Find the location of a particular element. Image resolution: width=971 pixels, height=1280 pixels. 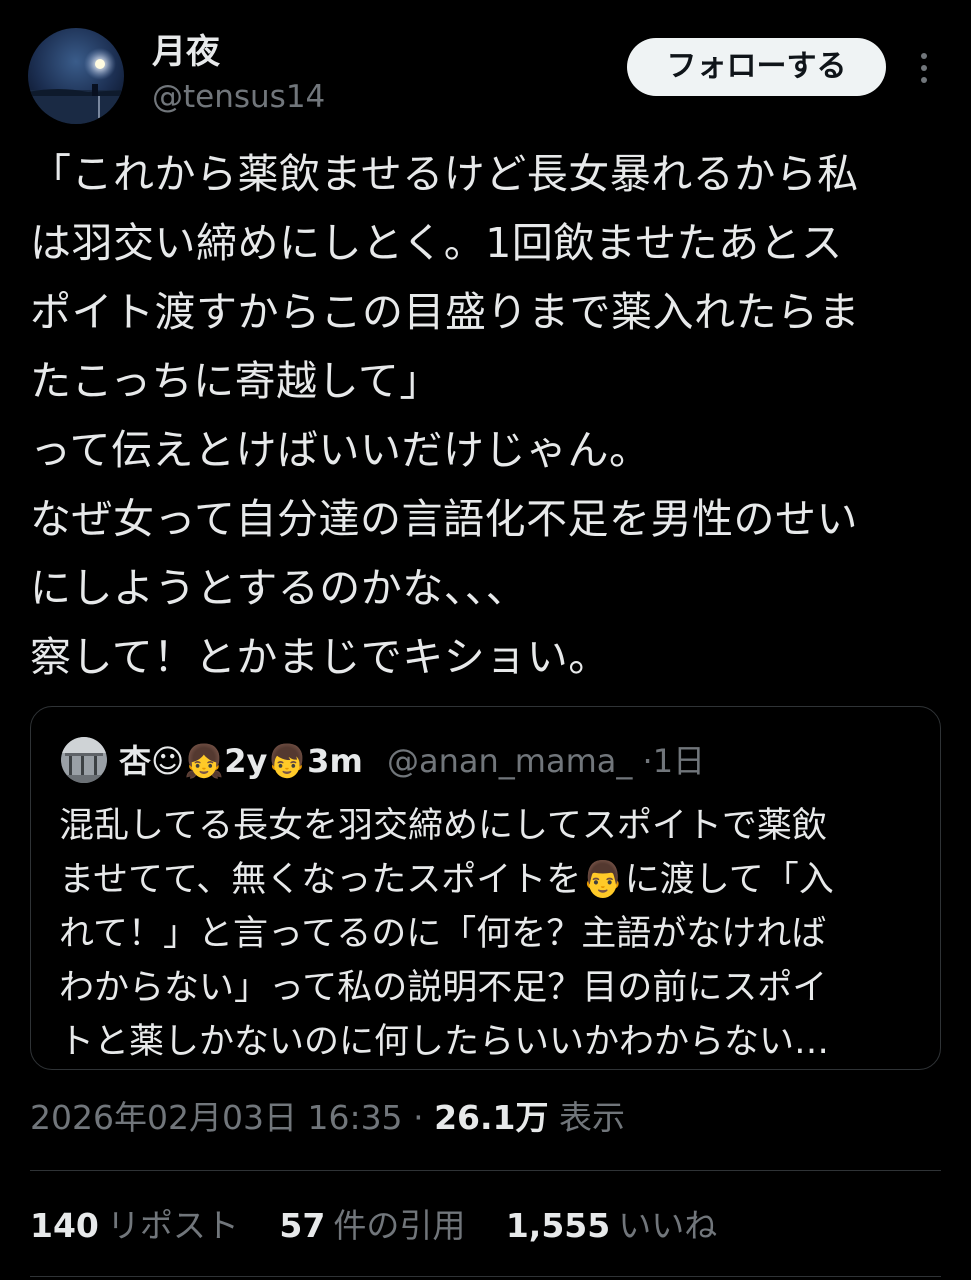

tweet-line: たこっちに寄越して」 is located at coordinates (235, 381).